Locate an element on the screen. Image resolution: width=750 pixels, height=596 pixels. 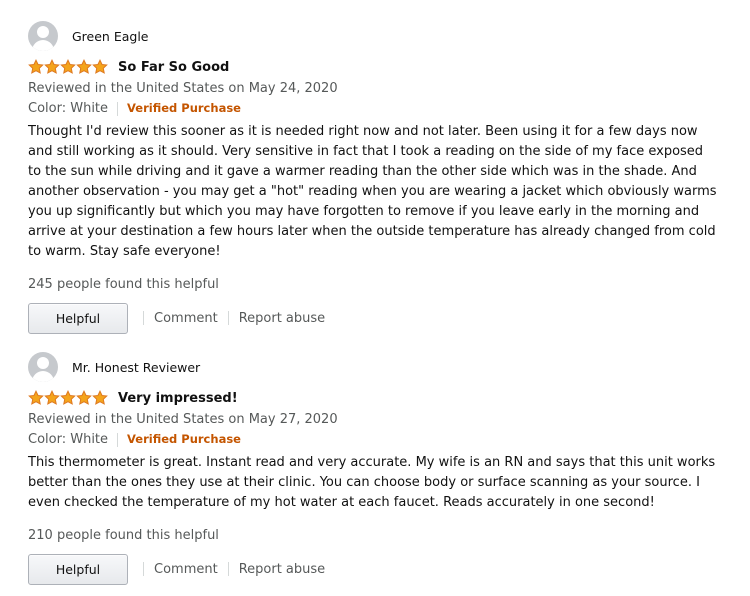
helpful-count: 210 people found this helpful is located at coordinates (123, 535).